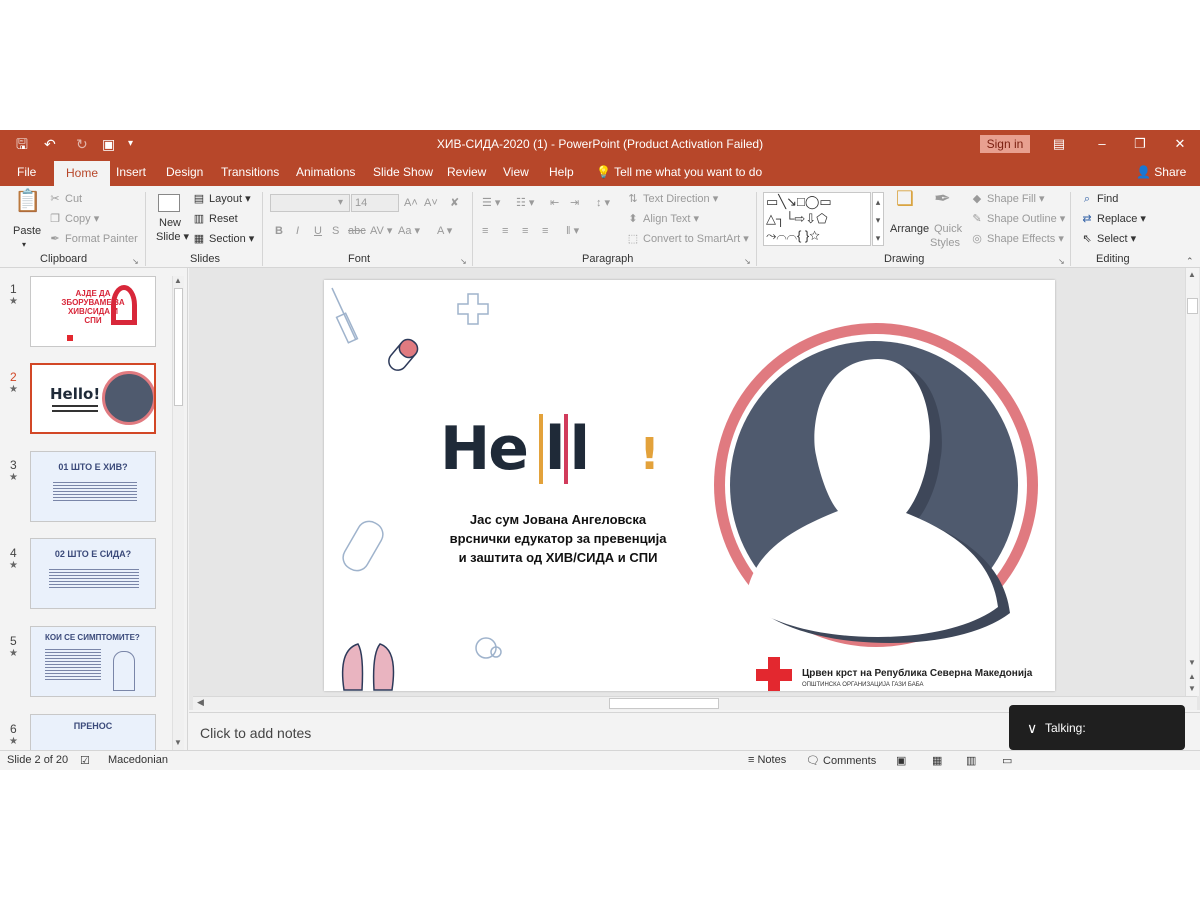 This screenshot has width=1200, height=900. Describe the element at coordinates (1161, 172) in the screenshot. I see `share-button: 👤 Share` at that location.